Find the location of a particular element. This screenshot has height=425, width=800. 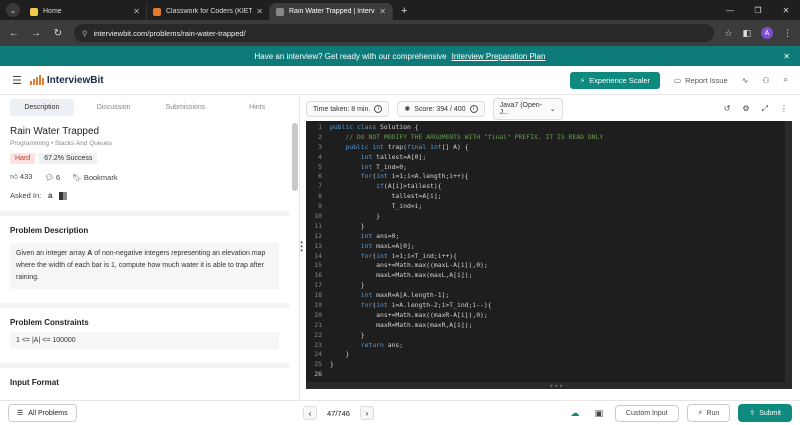

amazon-logo-icon: a is located at coordinates (50, 195).